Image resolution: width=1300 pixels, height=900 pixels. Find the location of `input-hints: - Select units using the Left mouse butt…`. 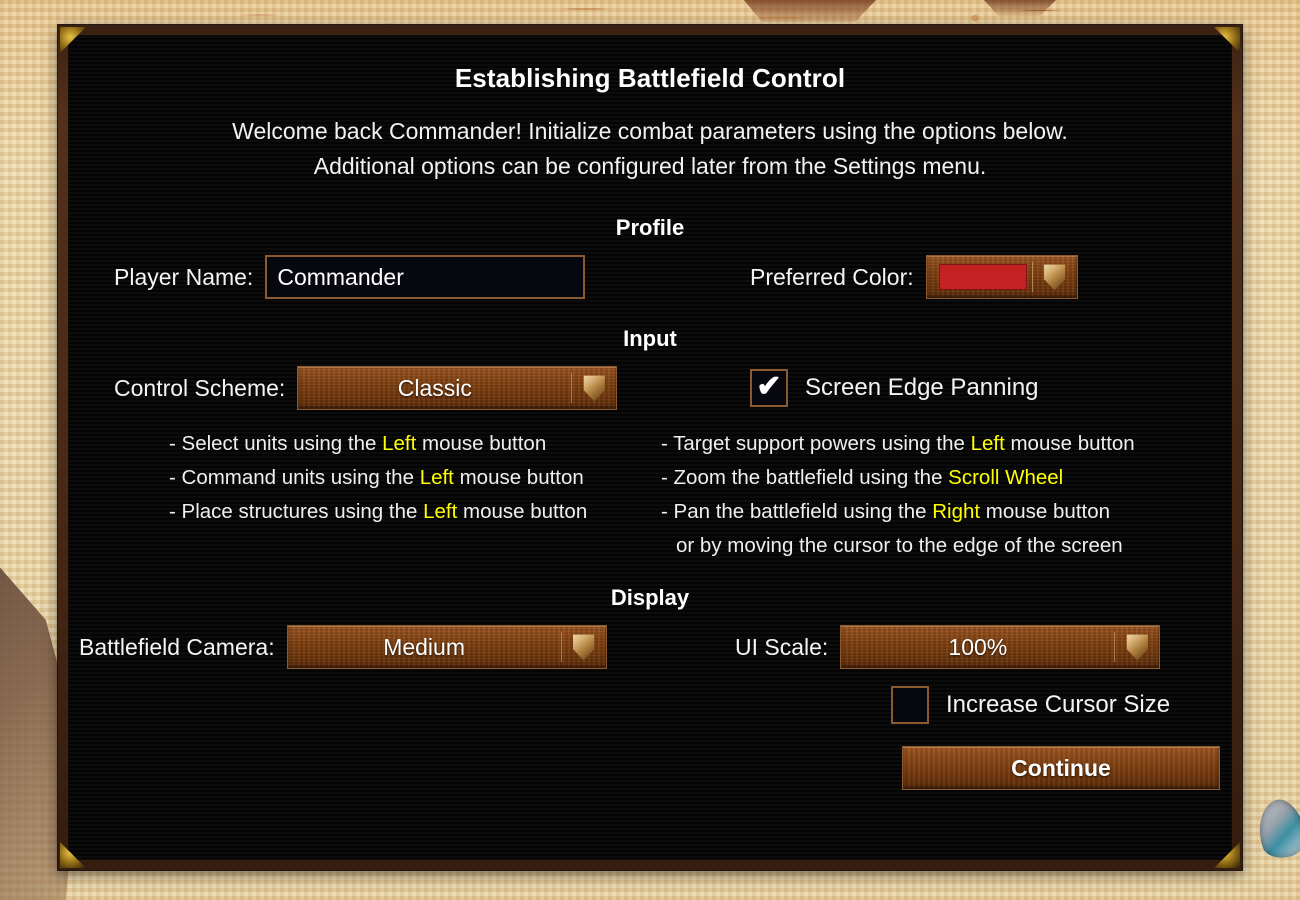

input-hints: - Select units using the Left mouse butt… is located at coordinates (650, 495).